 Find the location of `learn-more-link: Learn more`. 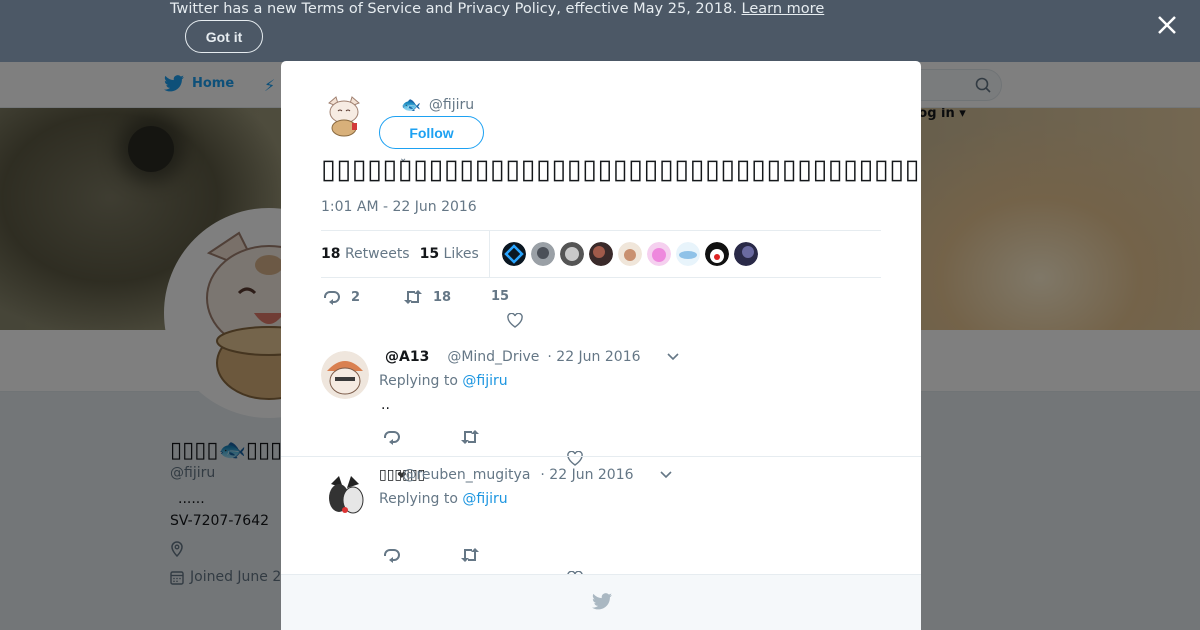

learn-more-link: Learn more is located at coordinates (783, 9).